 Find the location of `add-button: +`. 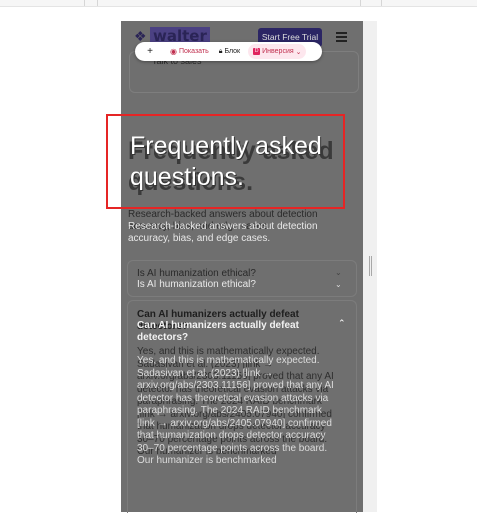

add-button: + is located at coordinates (150, 51).